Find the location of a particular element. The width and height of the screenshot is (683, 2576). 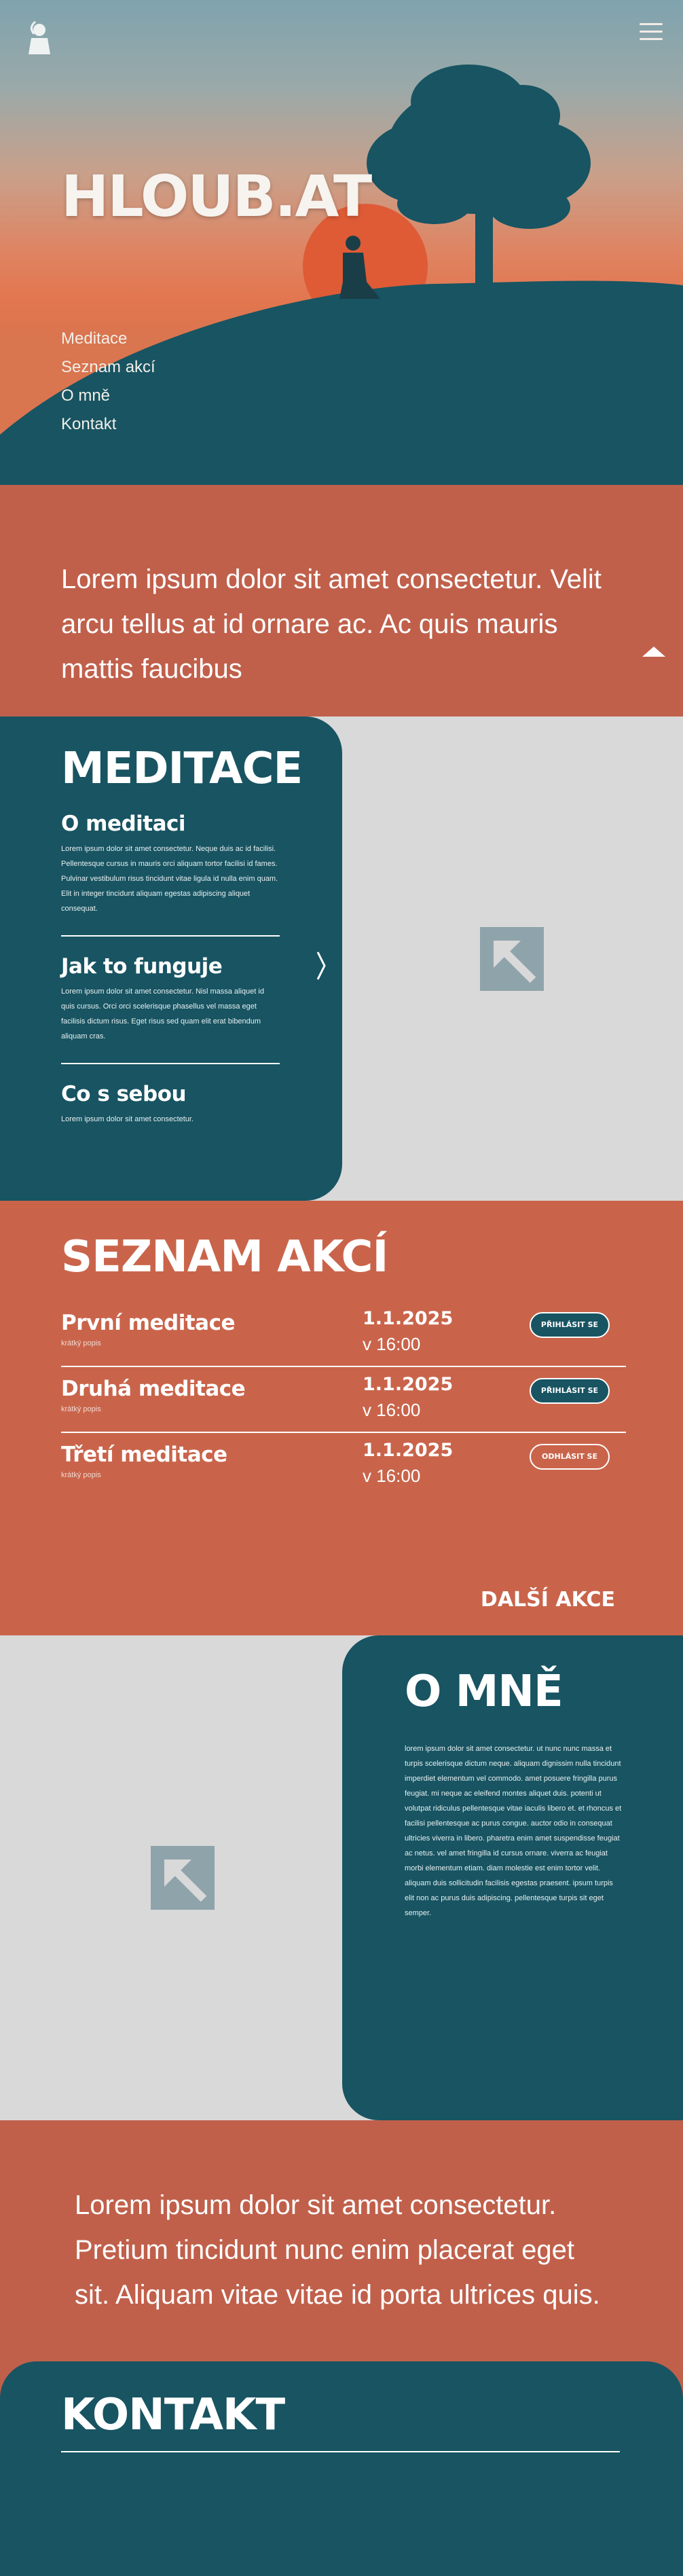

kontakt-panel: KONTAKT is located at coordinates (341, 2468).